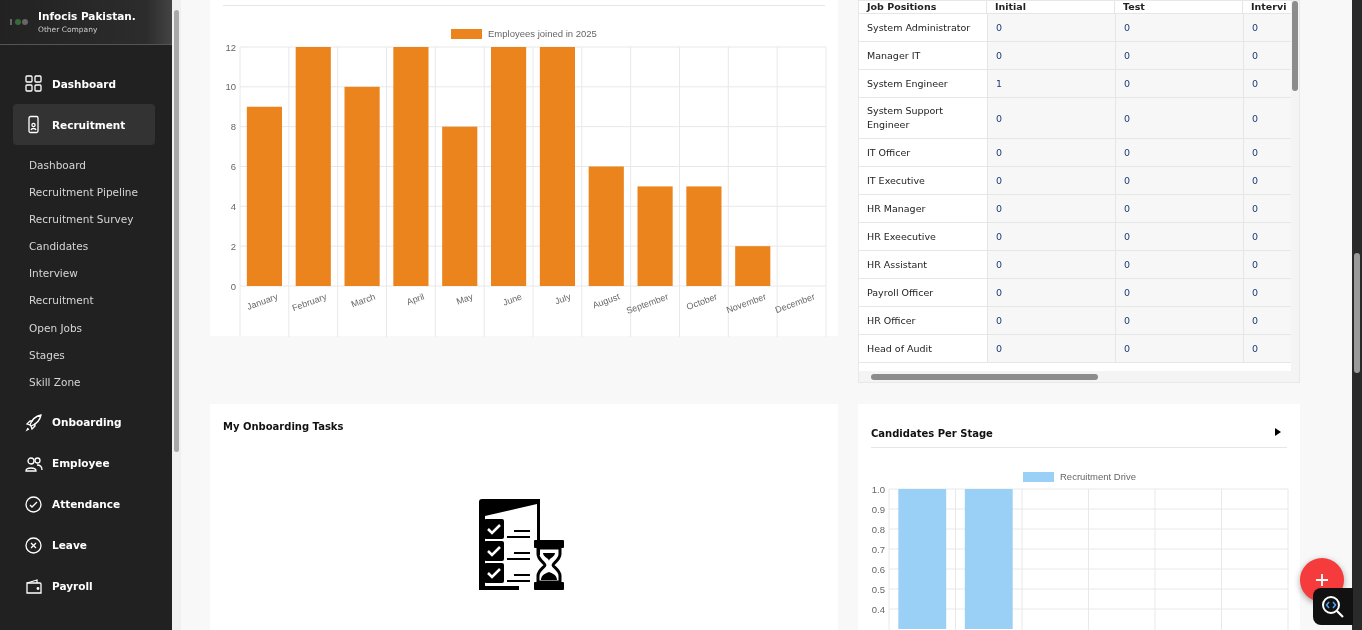 The height and width of the screenshot is (630, 1362). I want to click on card-title: Candidates Per Stage, so click(932, 433).